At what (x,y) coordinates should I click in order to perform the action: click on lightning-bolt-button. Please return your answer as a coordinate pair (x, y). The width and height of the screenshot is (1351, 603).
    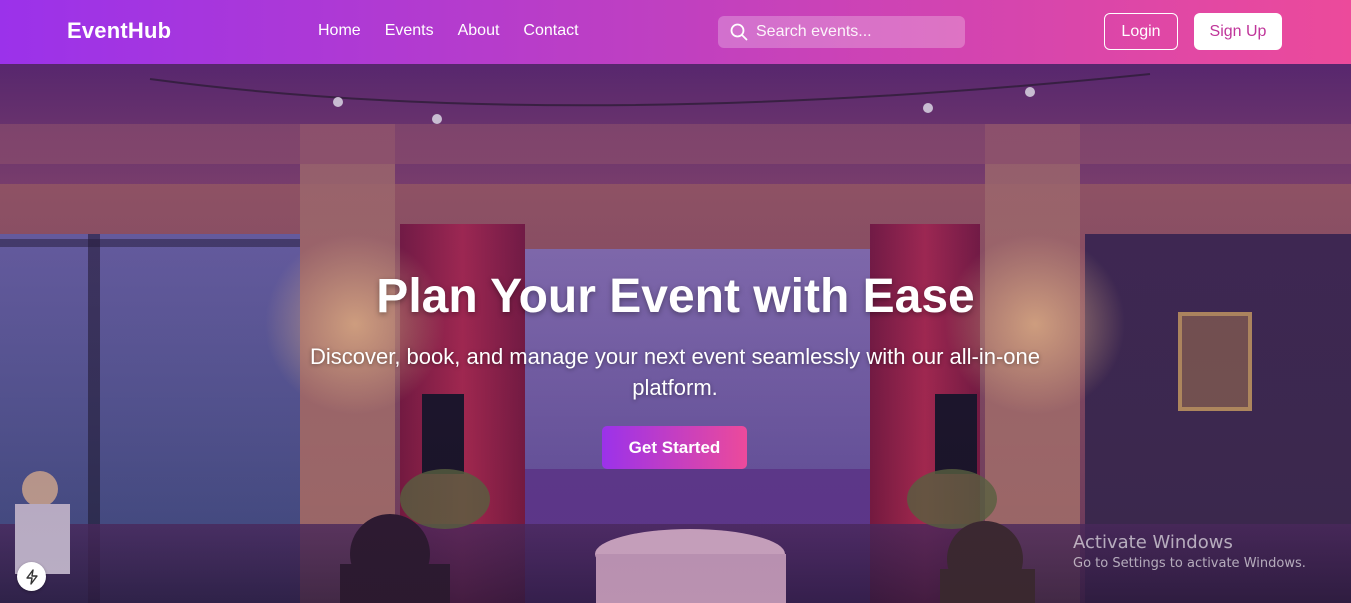
    Looking at the image, I should click on (31, 576).